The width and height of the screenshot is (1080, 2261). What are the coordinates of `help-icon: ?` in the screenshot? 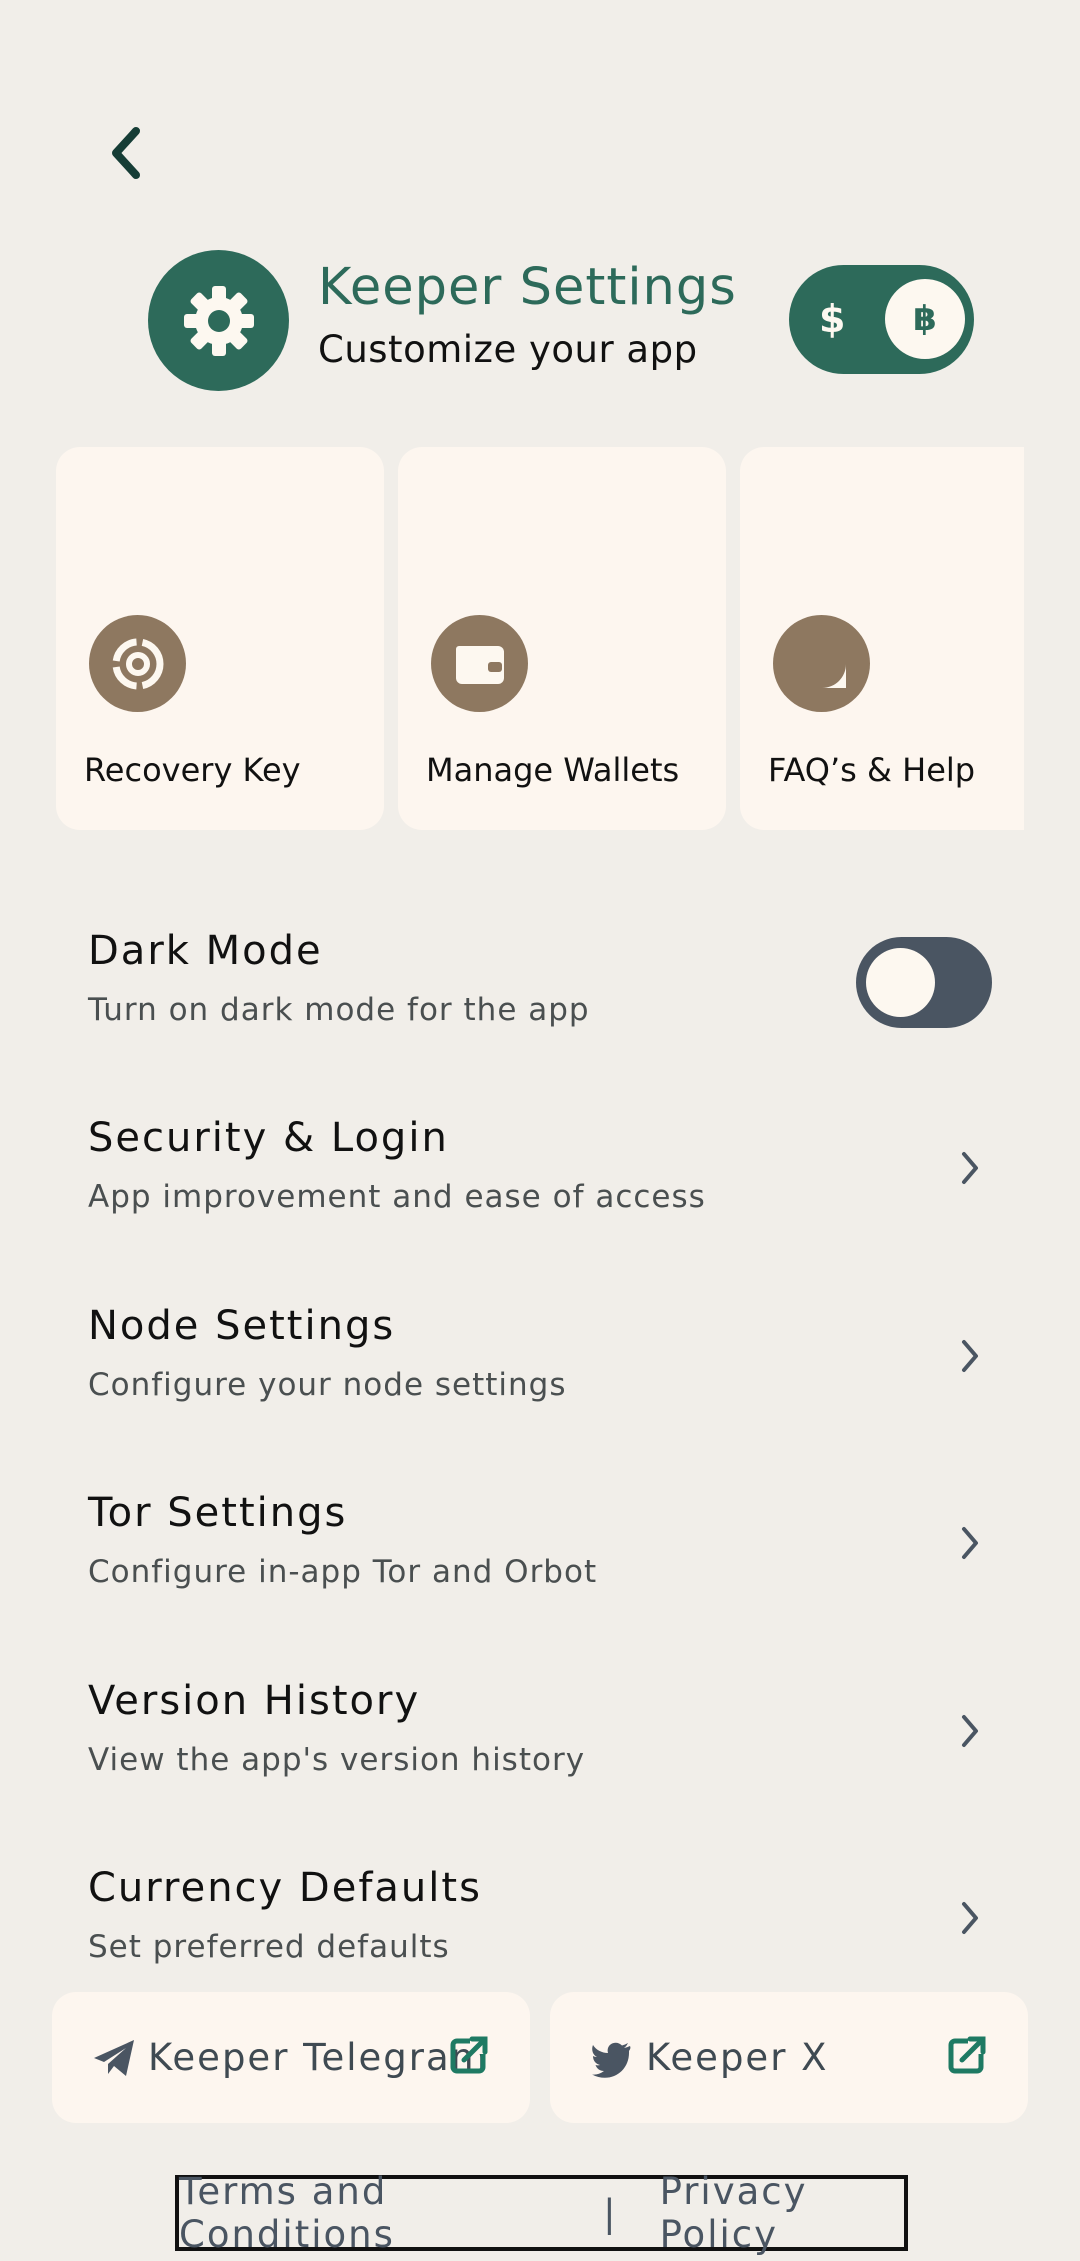 It's located at (821, 663).